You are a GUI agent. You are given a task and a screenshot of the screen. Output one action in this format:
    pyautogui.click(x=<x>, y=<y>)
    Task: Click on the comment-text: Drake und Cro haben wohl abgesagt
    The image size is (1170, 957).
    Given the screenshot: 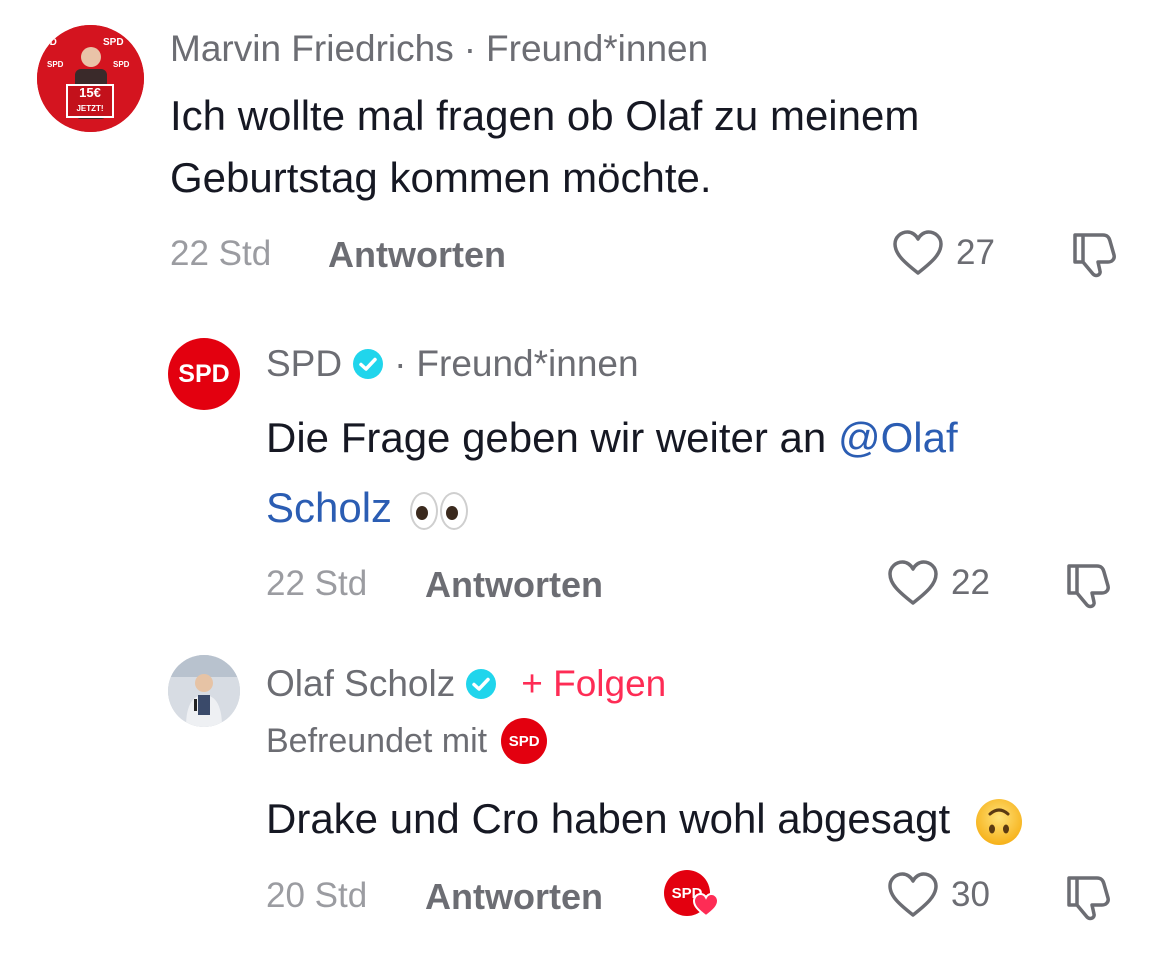 What is the action you would take?
    pyautogui.click(x=645, y=819)
    